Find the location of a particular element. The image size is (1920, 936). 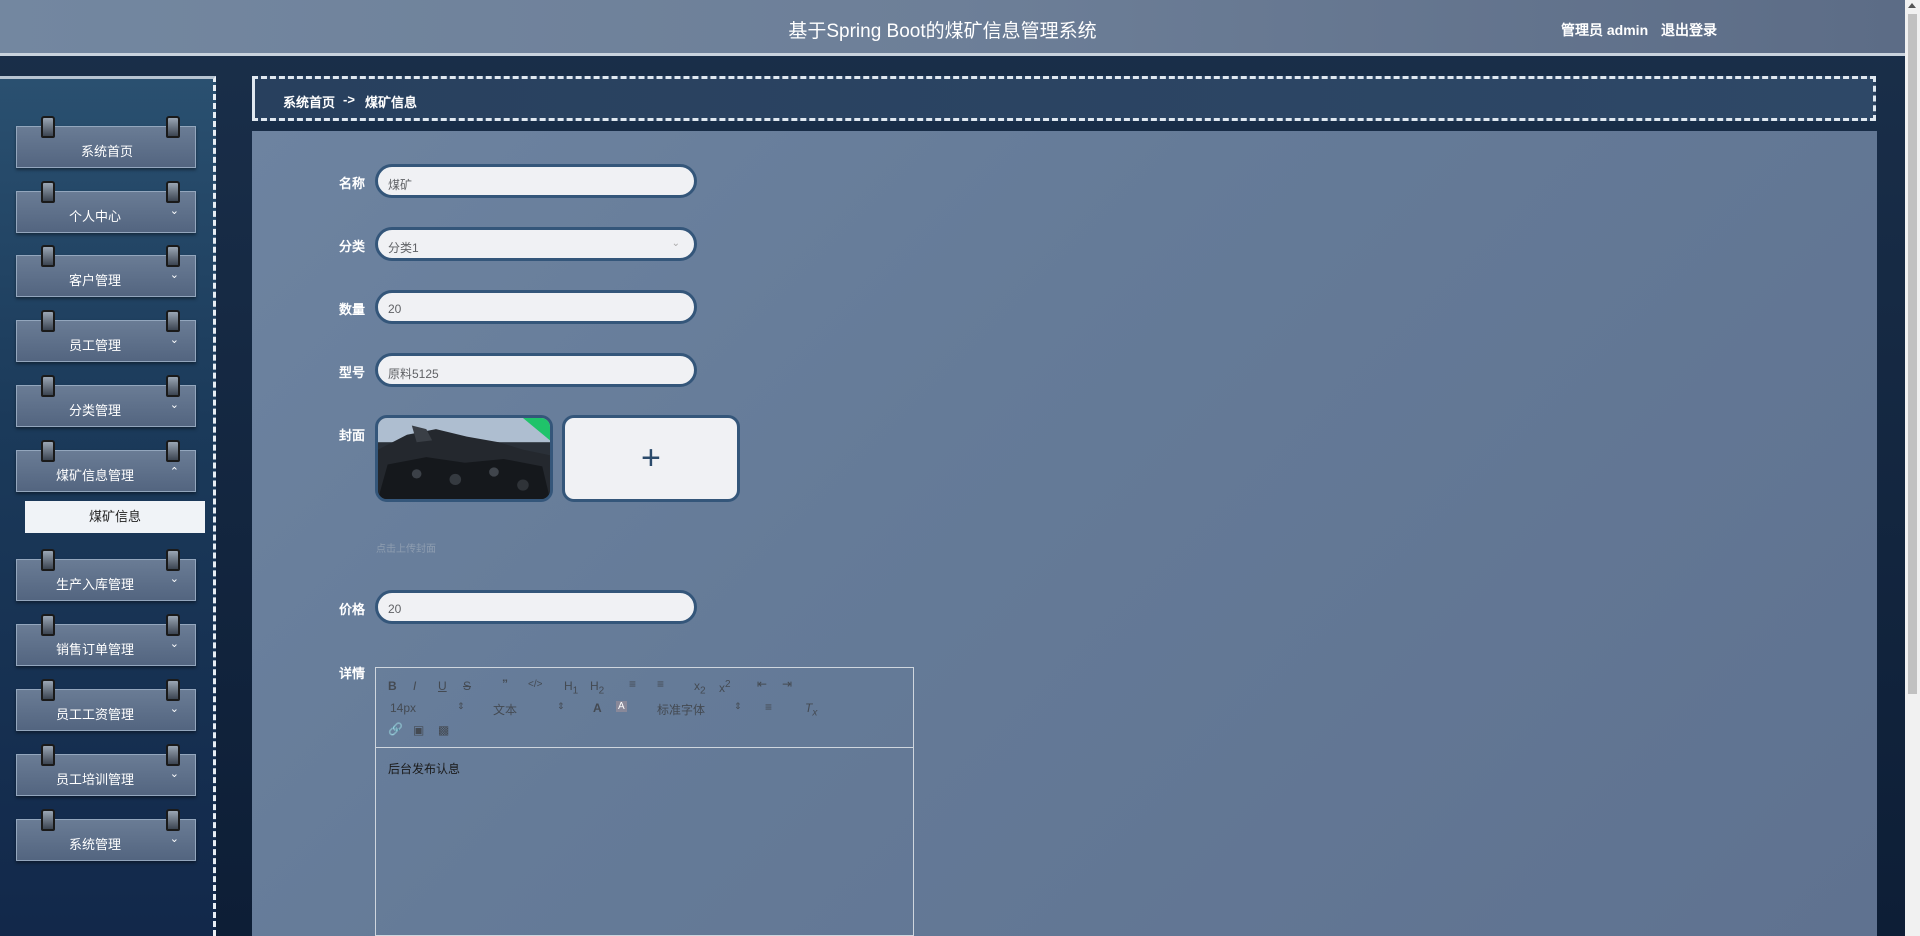

model-label: 型号 is located at coordinates (352, 372).